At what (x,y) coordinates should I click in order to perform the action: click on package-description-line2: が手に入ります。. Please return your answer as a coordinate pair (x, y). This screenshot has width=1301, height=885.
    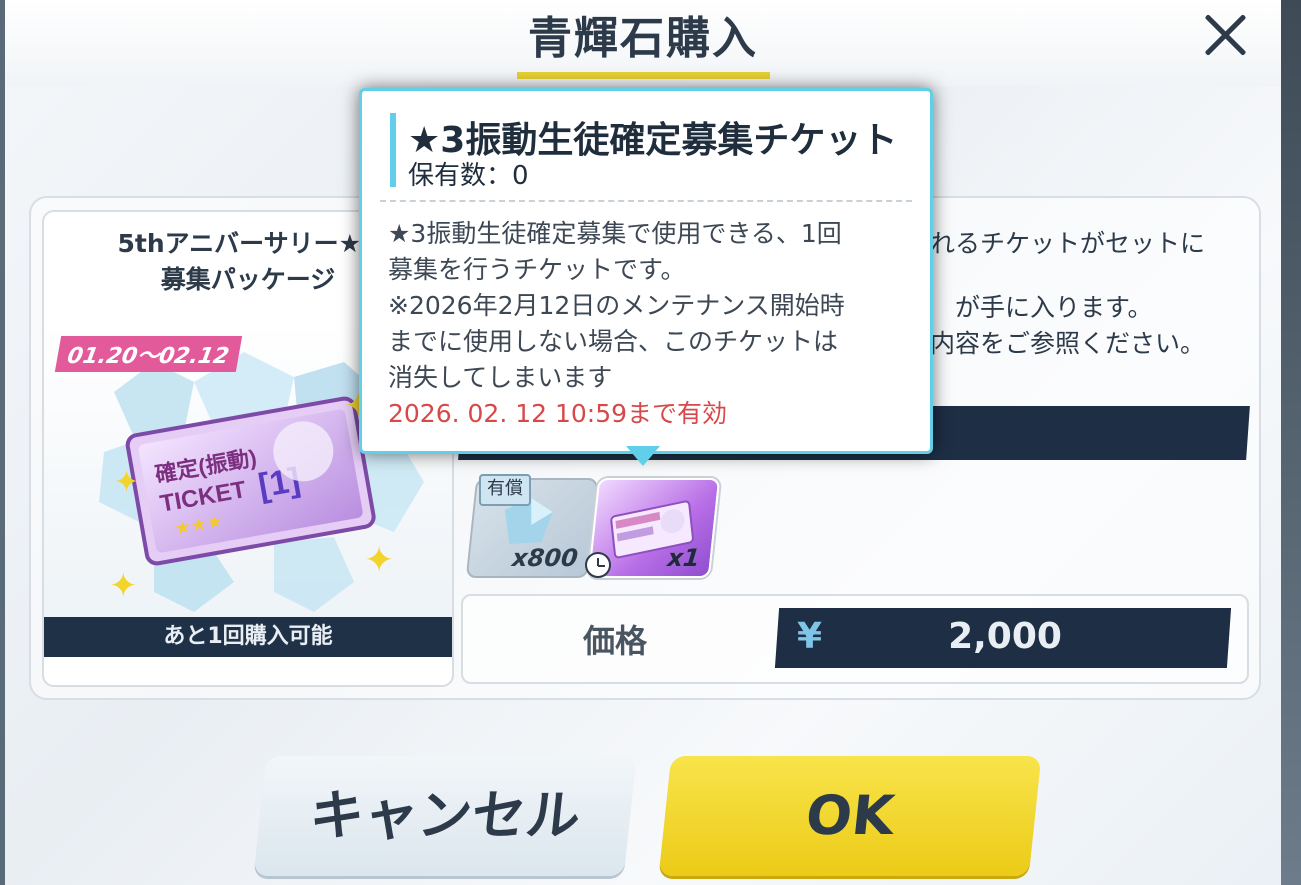
    Looking at the image, I should click on (1054, 307).